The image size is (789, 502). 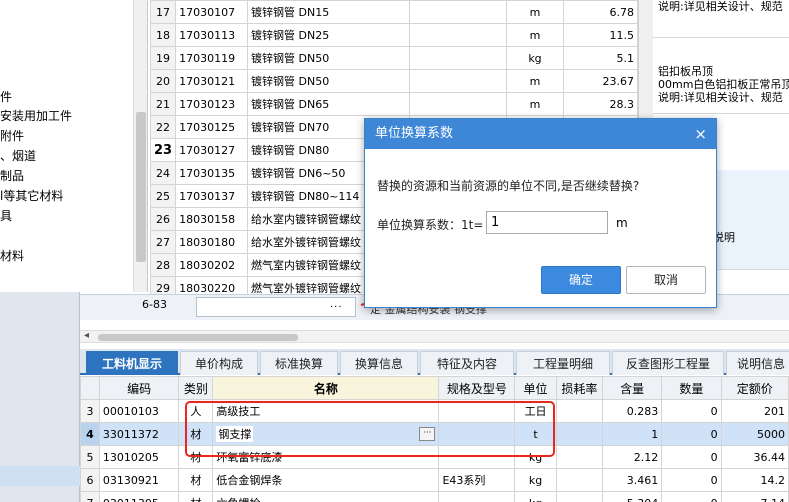 What do you see at coordinates (326, 388) in the screenshot?
I see `col-header-name: 名称` at bounding box center [326, 388].